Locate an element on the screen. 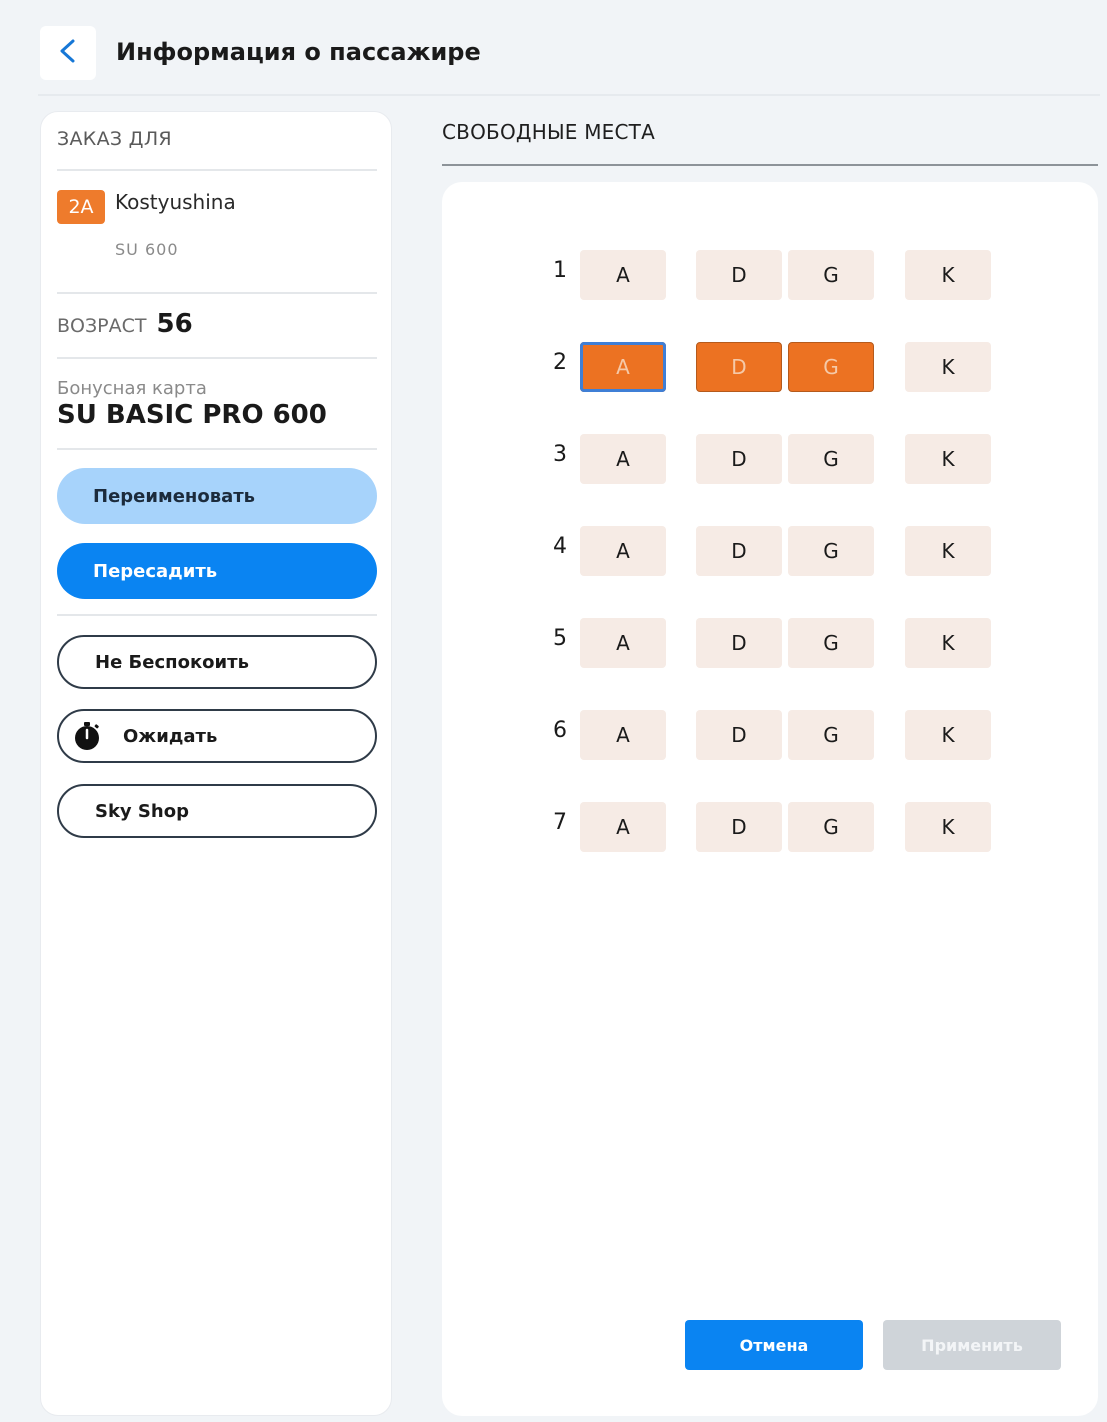 Image resolution: width=1107 pixels, height=1422 pixels. seat-badge: 2A is located at coordinates (81, 207).